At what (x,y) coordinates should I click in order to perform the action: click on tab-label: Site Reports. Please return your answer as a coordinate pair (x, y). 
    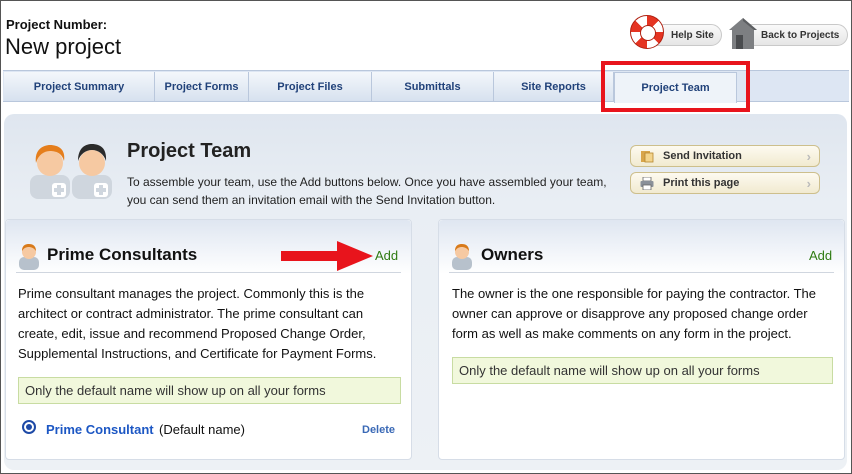
    Looking at the image, I should click on (553, 86).